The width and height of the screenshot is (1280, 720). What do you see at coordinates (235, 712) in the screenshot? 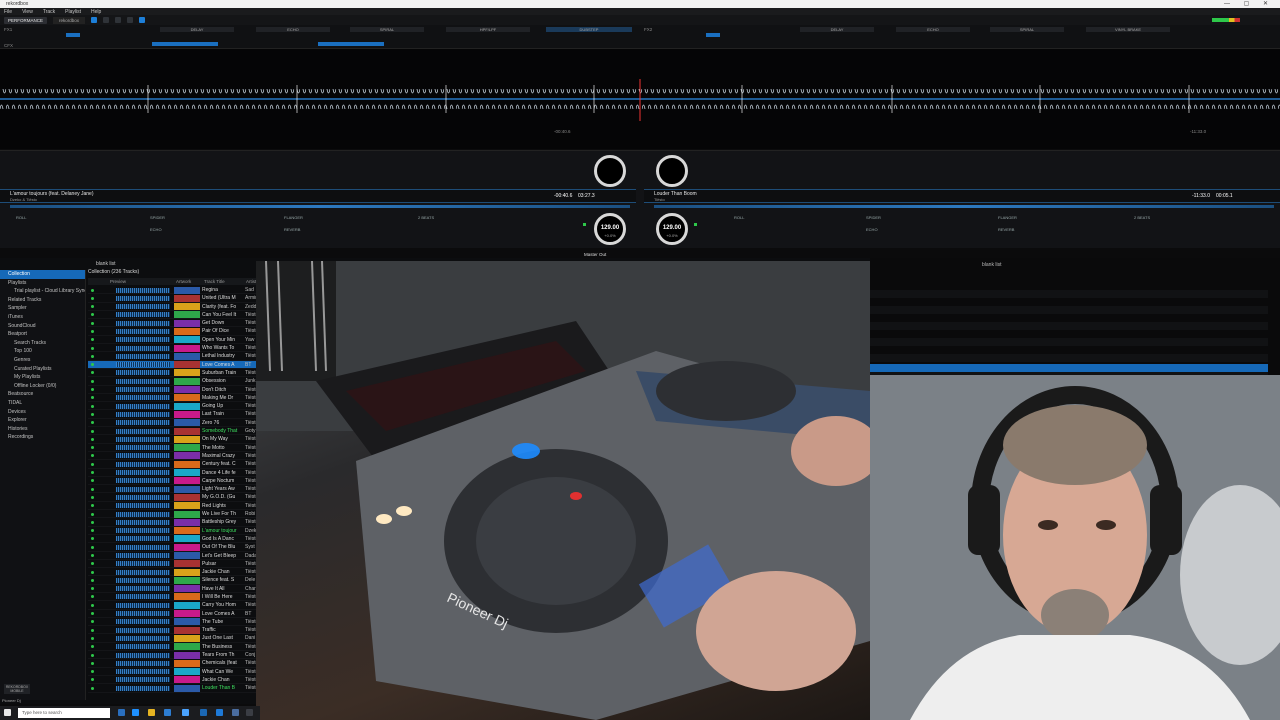
I see `app2-icon` at bounding box center [235, 712].